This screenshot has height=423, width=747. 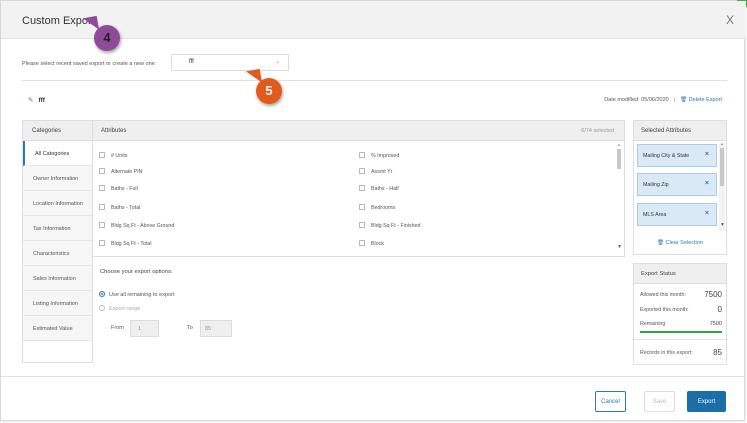 What do you see at coordinates (102, 294) in the screenshot?
I see `radio-selected` at bounding box center [102, 294].